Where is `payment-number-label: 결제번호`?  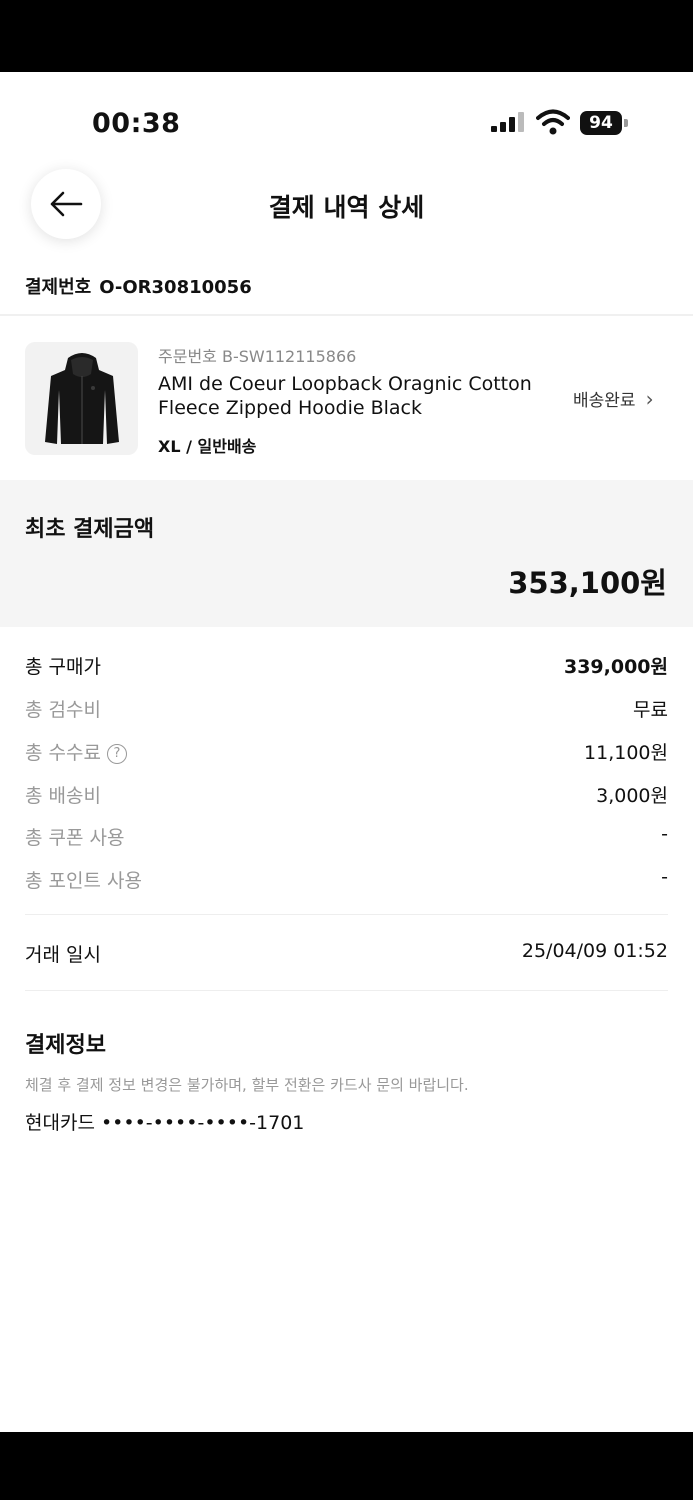
payment-number-label: 결제번호 is located at coordinates (58, 287).